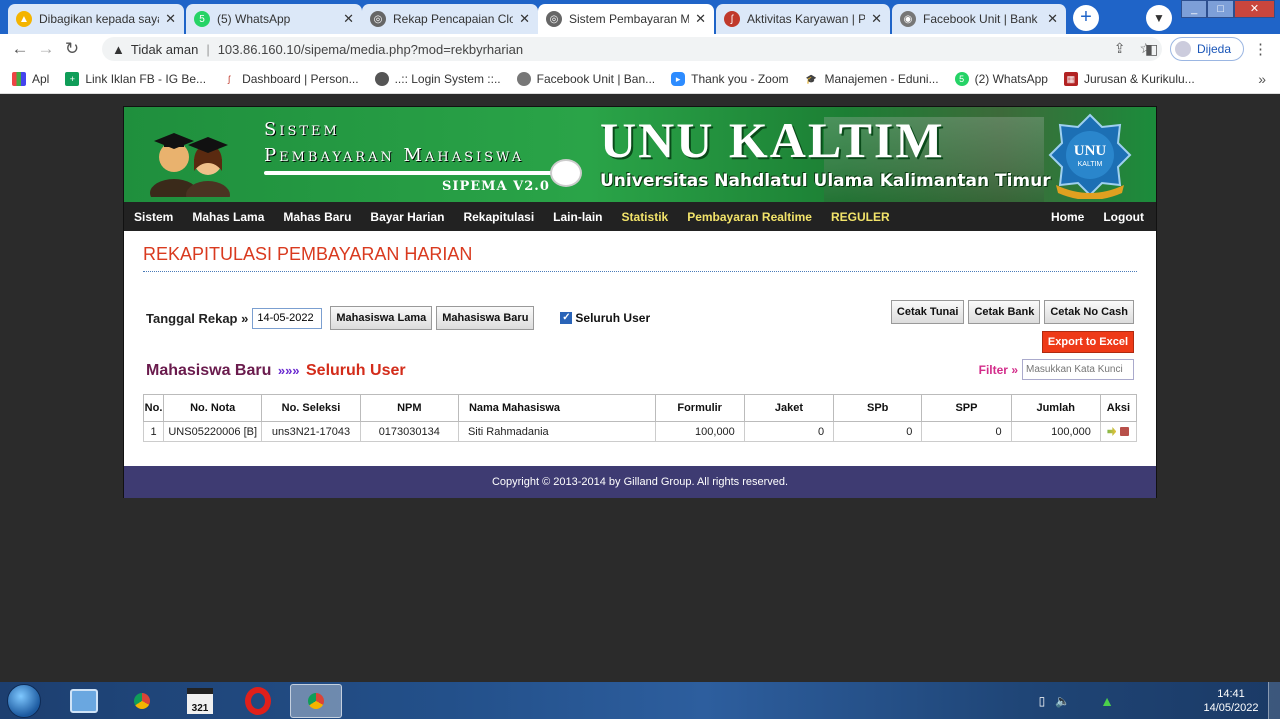 This screenshot has height=719, width=1280. Describe the element at coordinates (24, 19) in the screenshot. I see `google-drive-icon: ▲` at that location.